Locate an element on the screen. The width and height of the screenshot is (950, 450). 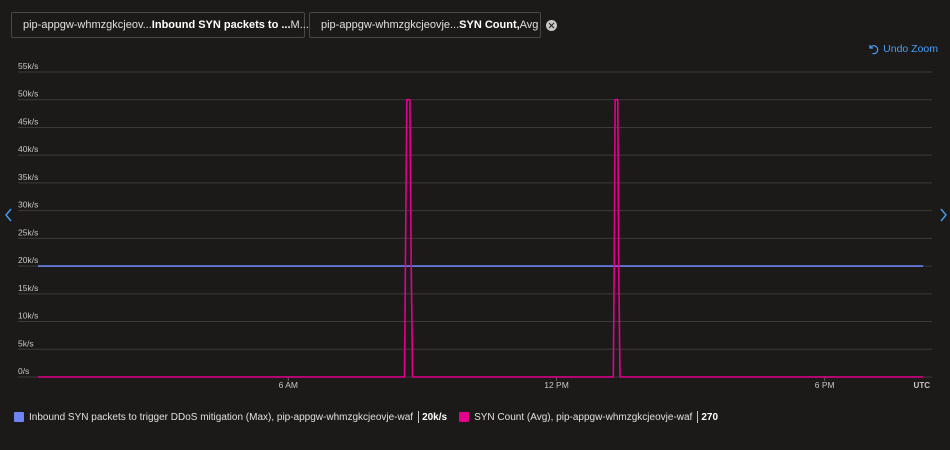
x-tick-label: 6 AM is located at coordinates (288, 385).